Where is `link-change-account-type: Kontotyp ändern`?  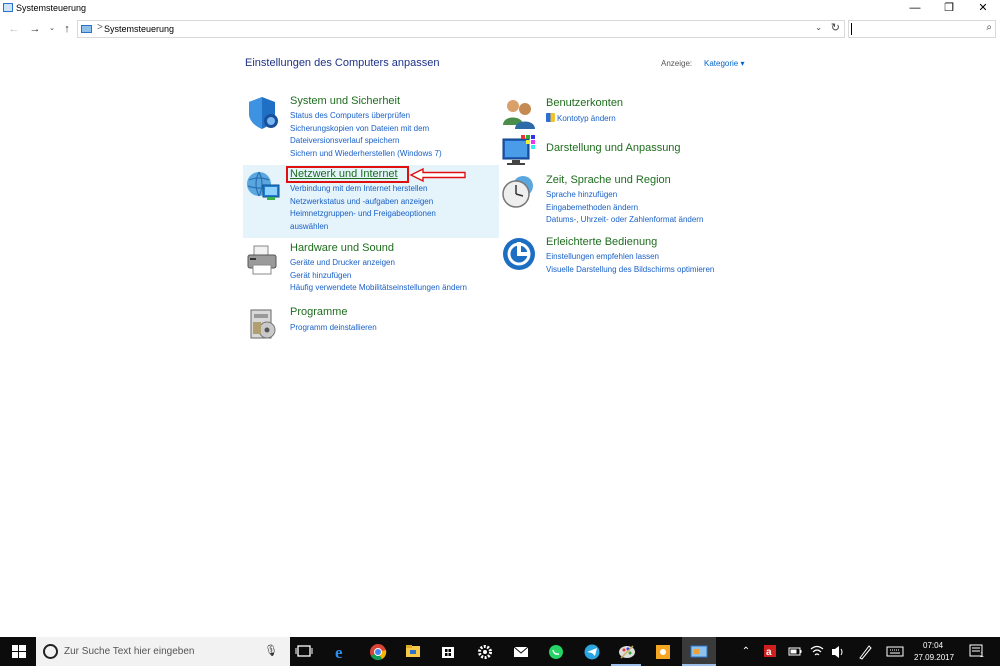
link-change-account-type: Kontotyp ändern is located at coordinates (656, 119).